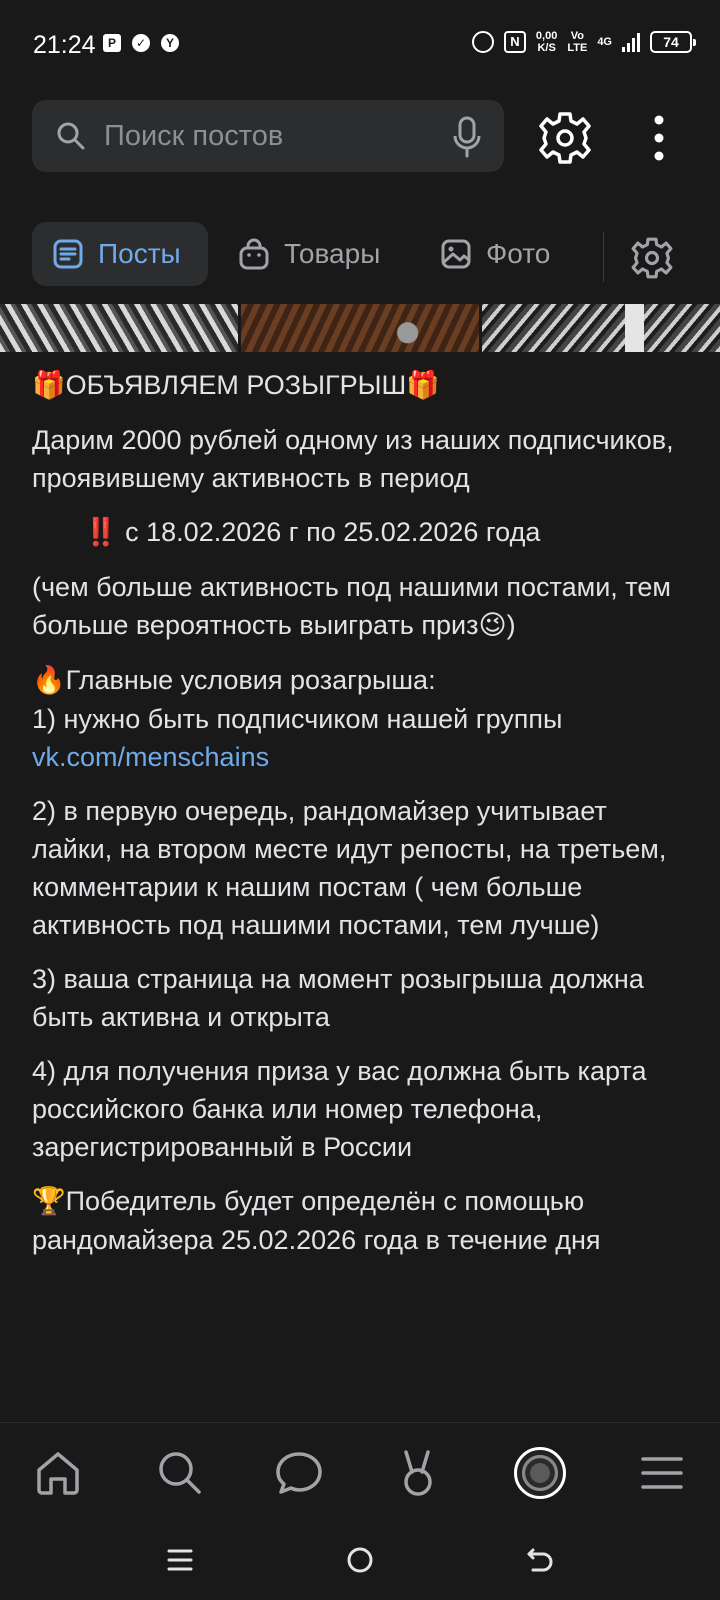  What do you see at coordinates (49, 680) in the screenshot?
I see `fire-emoji: 🔥` at bounding box center [49, 680].